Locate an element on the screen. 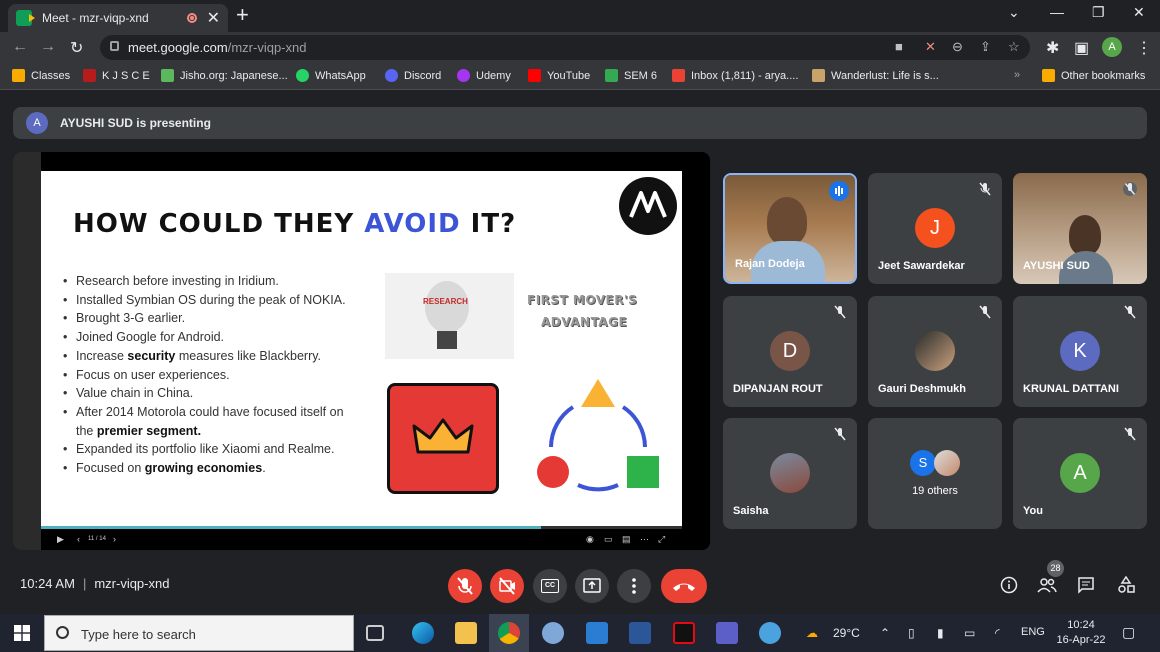  restore-button: ❐ is located at coordinates (1098, 12).